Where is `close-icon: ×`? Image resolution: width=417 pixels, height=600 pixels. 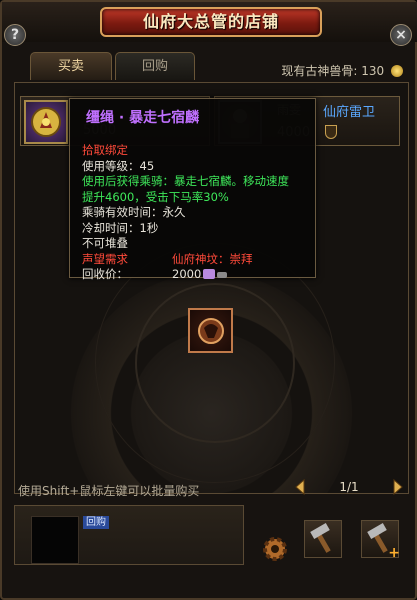 close-icon: × is located at coordinates (401, 35).